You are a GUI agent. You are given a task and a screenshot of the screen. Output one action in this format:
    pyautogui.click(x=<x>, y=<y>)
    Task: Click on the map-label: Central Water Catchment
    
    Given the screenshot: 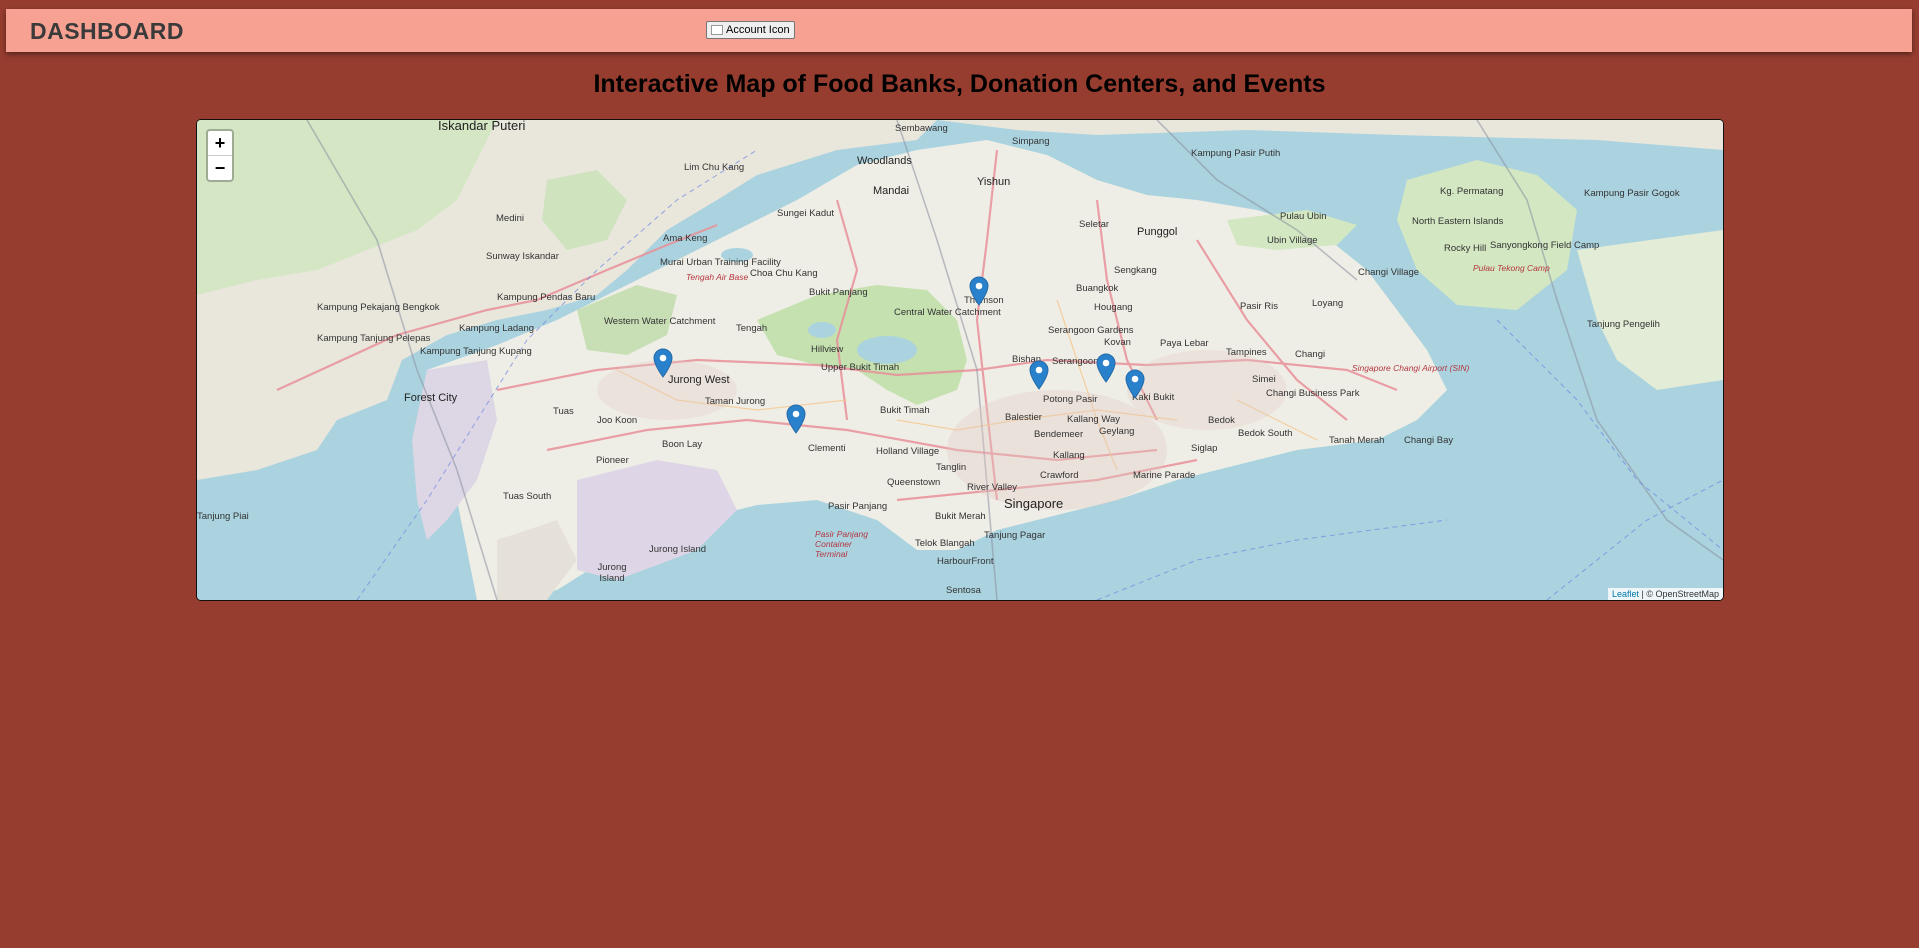 What is the action you would take?
    pyautogui.click(x=947, y=312)
    